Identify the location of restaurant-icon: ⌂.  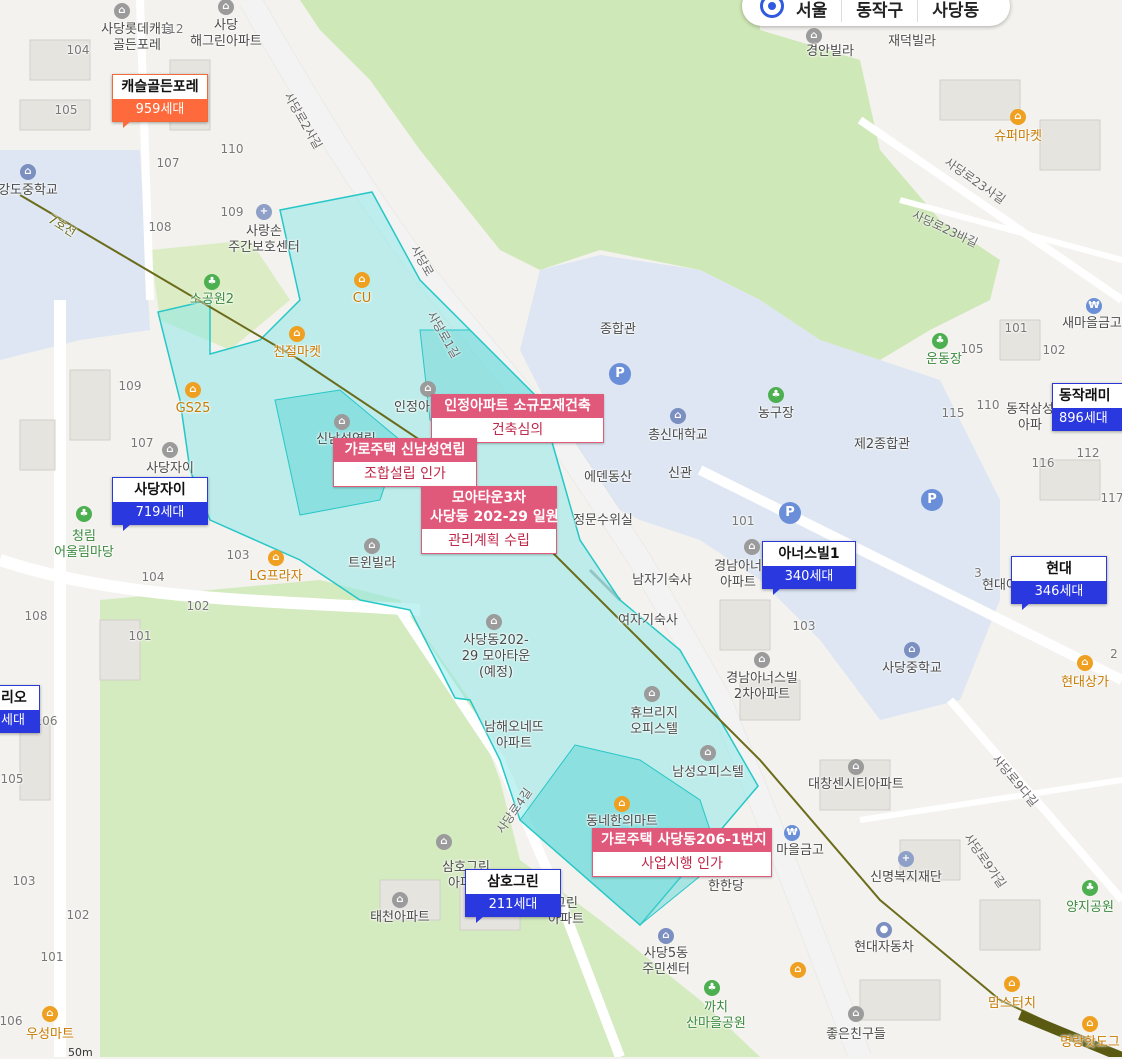
(1090, 1024).